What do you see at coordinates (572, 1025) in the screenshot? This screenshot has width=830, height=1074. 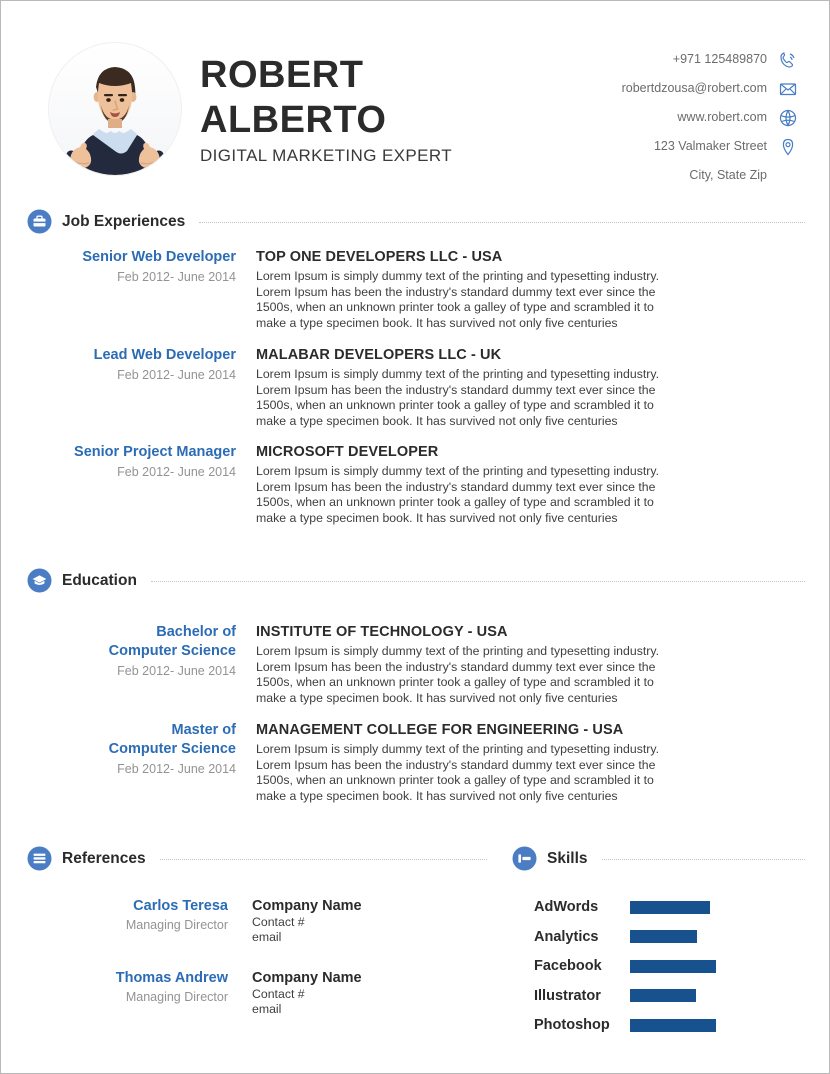 I see `skill-label: Photoshop` at bounding box center [572, 1025].